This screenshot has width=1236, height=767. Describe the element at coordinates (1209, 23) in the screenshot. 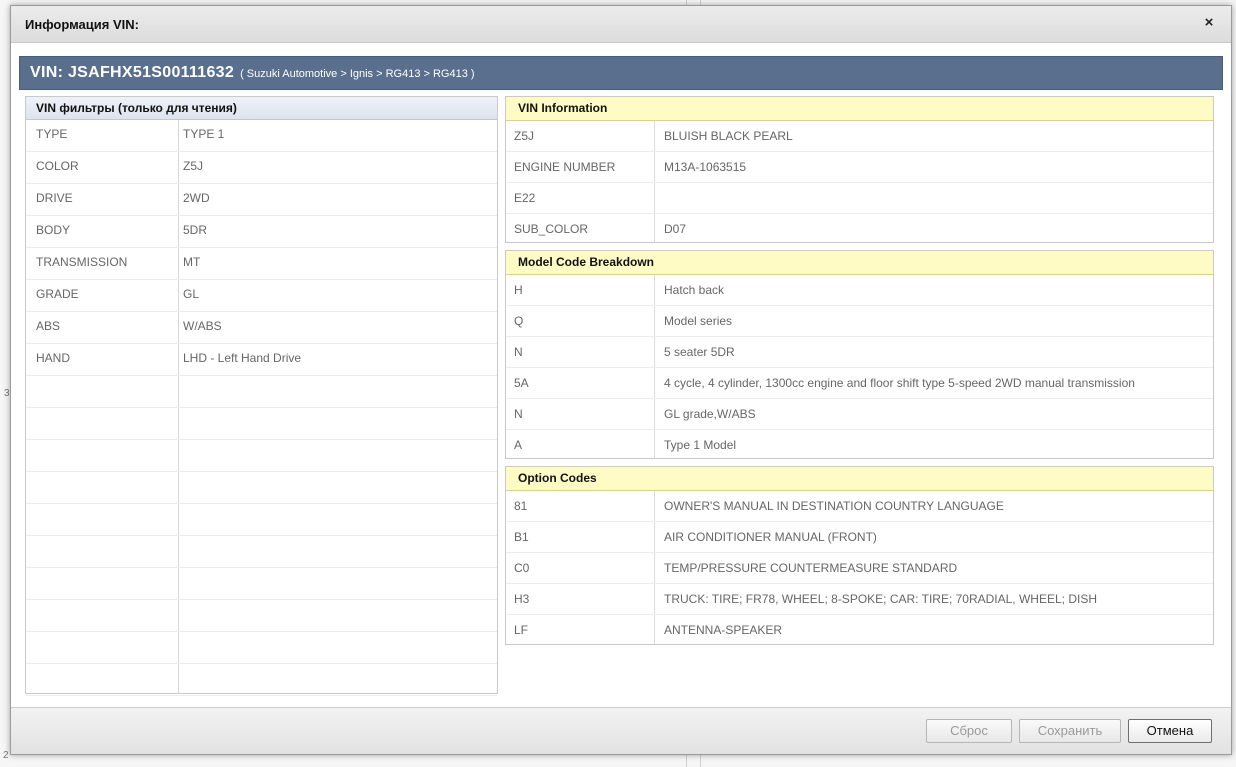

I see `close-icon: ×` at that location.